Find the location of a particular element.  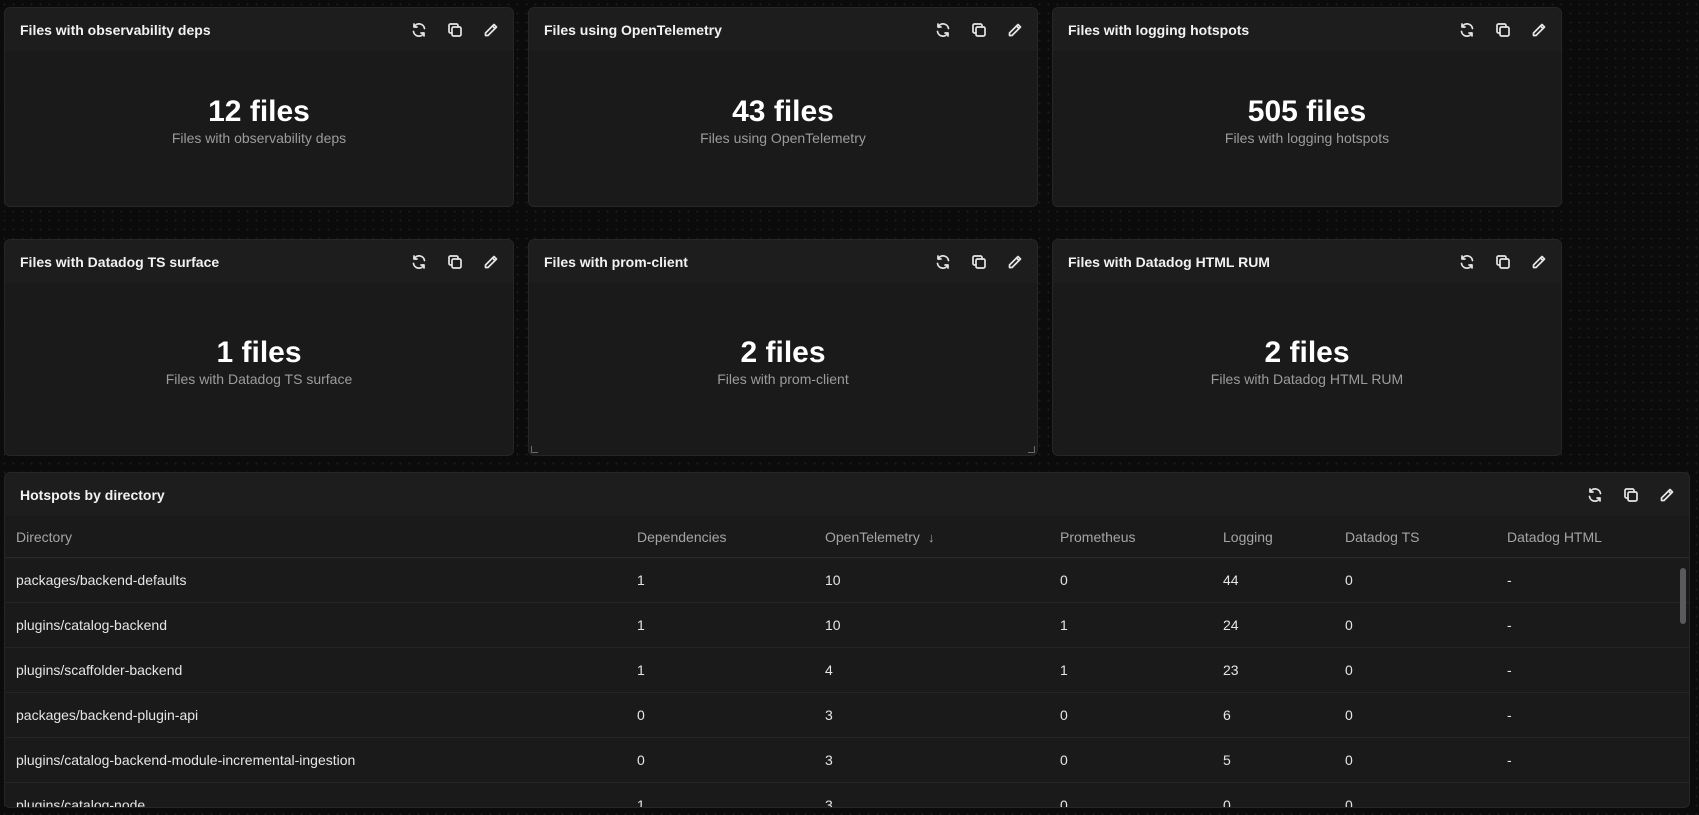

stat-body: 43 files Files using OpenTelemetry is located at coordinates (783, 128).